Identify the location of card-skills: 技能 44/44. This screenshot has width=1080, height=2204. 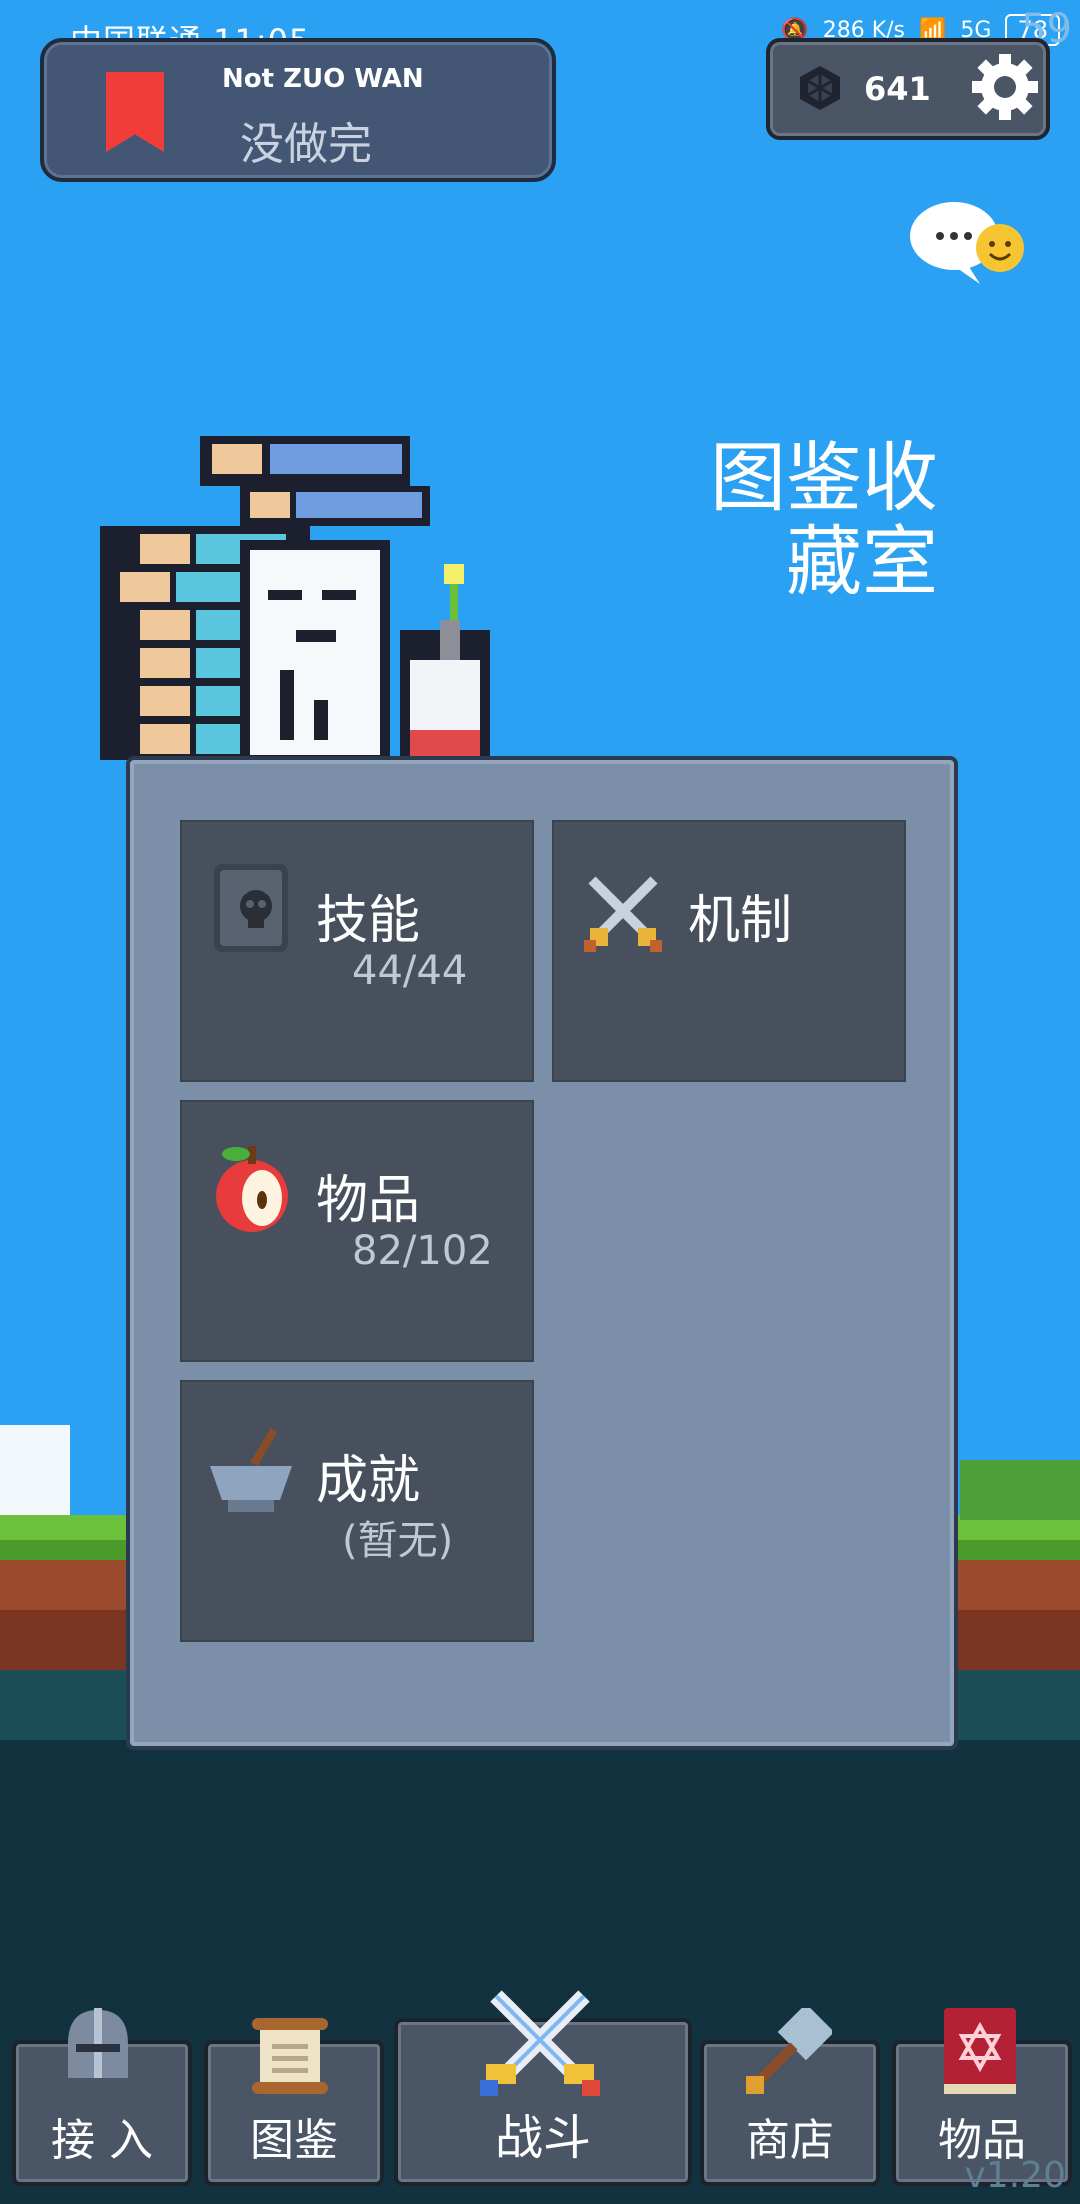
(357, 951).